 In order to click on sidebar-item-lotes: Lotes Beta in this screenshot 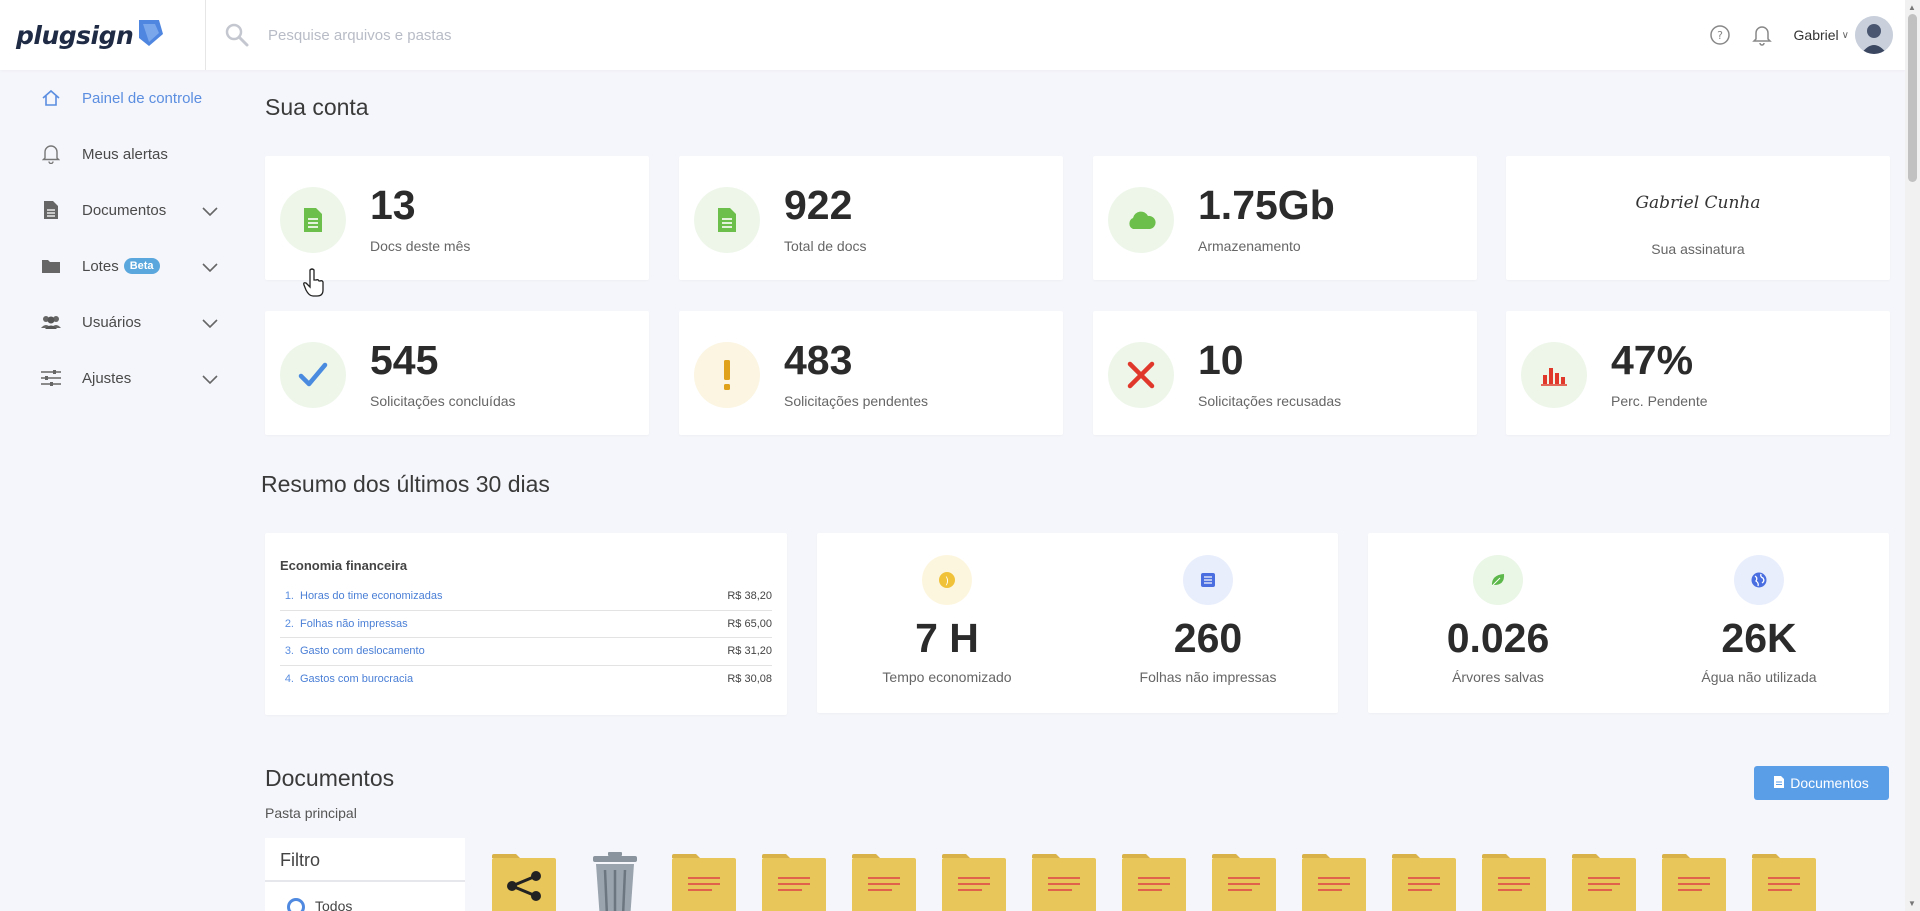, I will do `click(120, 266)`.